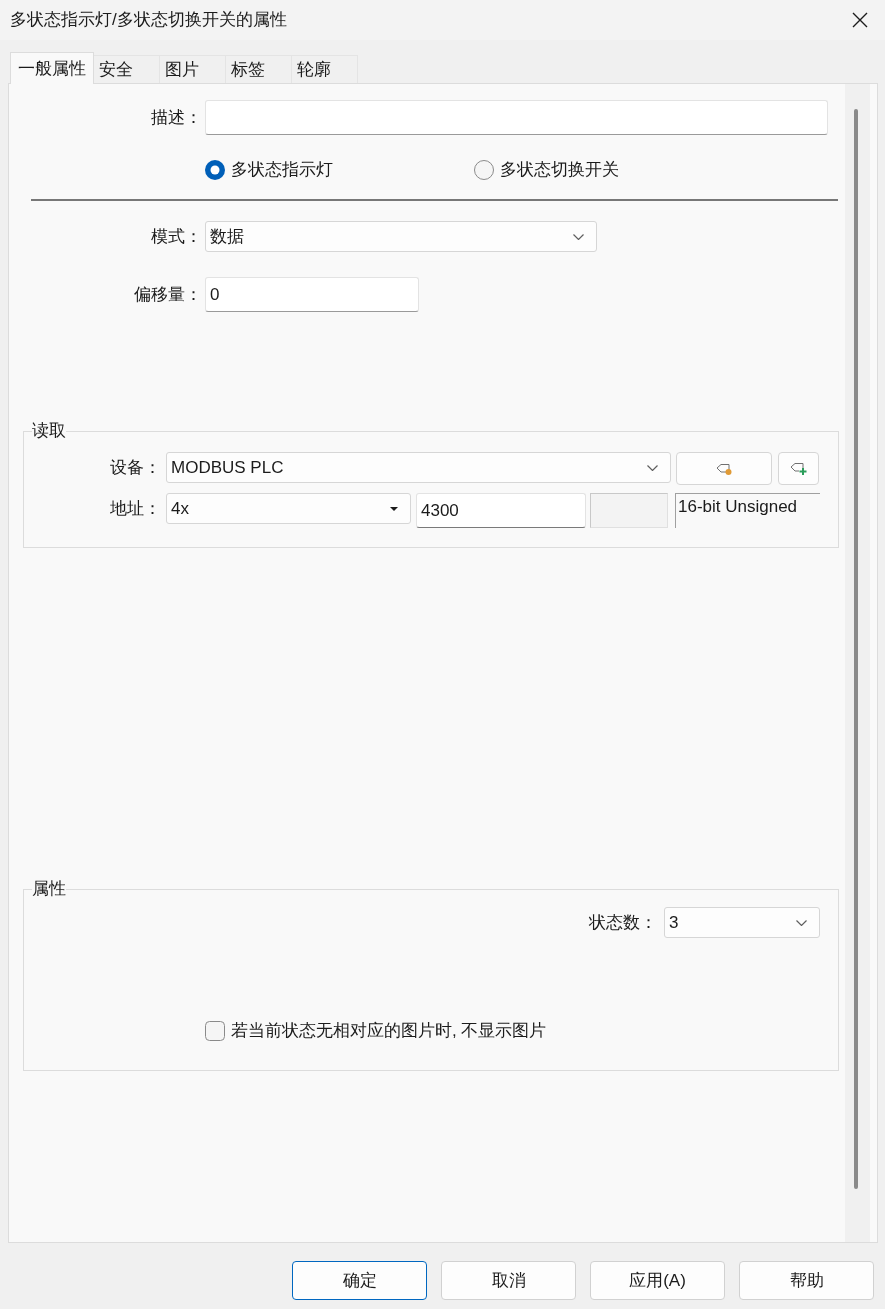 The image size is (885, 1309). What do you see at coordinates (623, 922) in the screenshot?
I see `field-label: 状态数：` at bounding box center [623, 922].